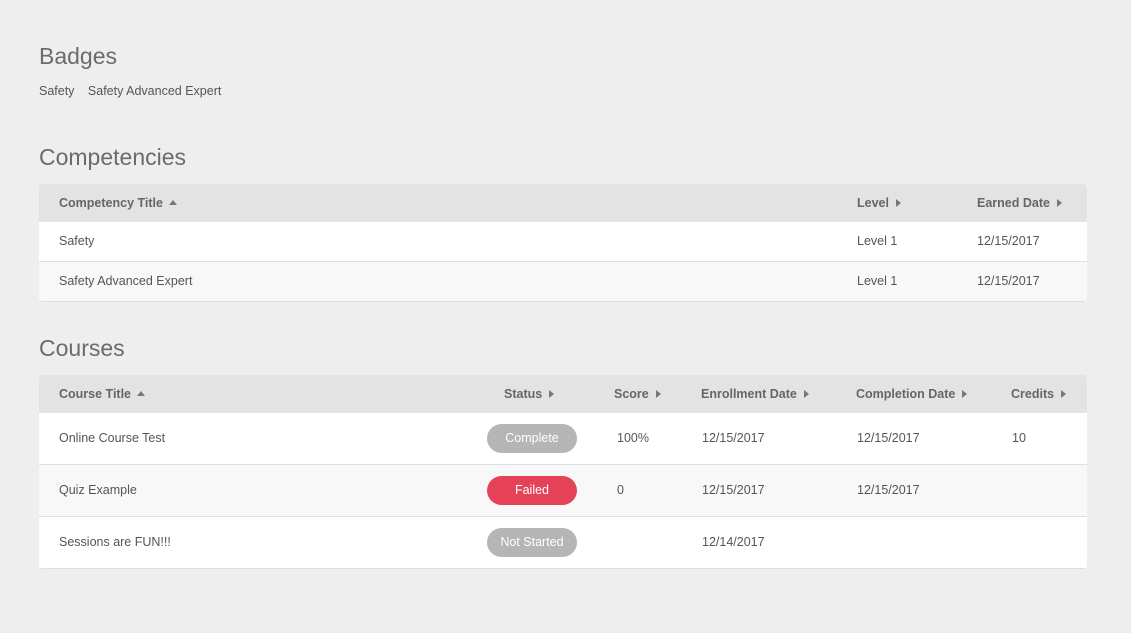 The width and height of the screenshot is (1131, 633). Describe the element at coordinates (113, 157) in the screenshot. I see `competencies-heading: Competencies` at that location.